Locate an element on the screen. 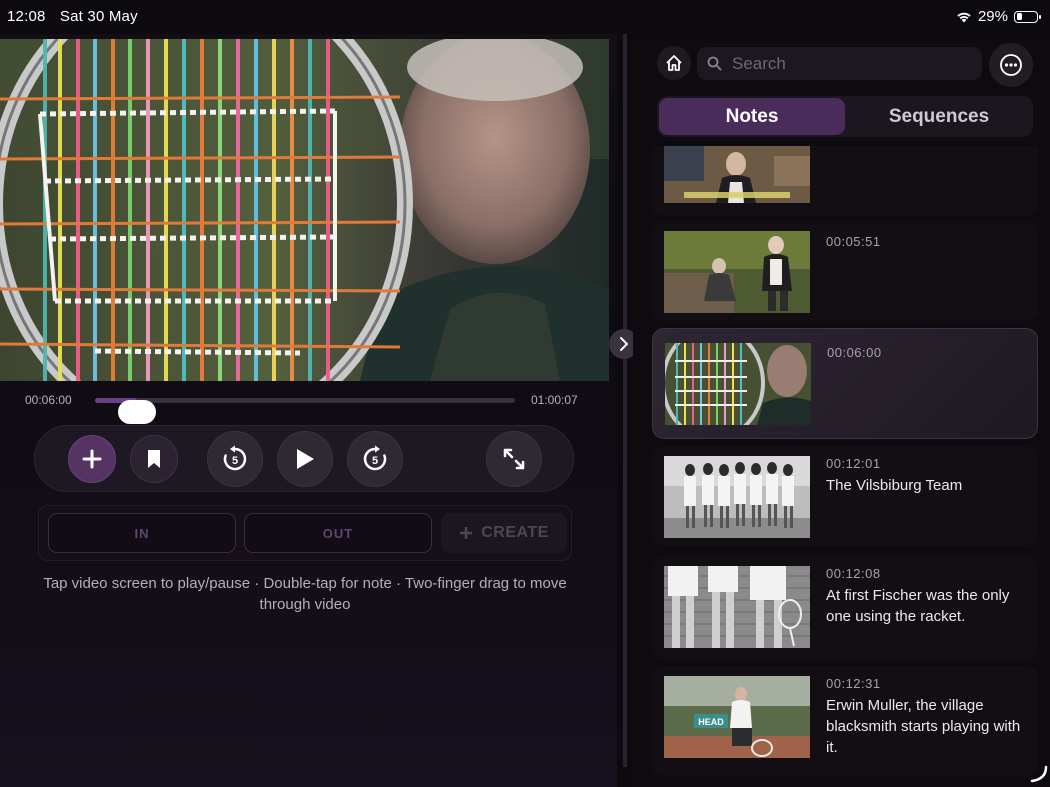 The image size is (1050, 787). battery-percent: 29% is located at coordinates (992, 16).